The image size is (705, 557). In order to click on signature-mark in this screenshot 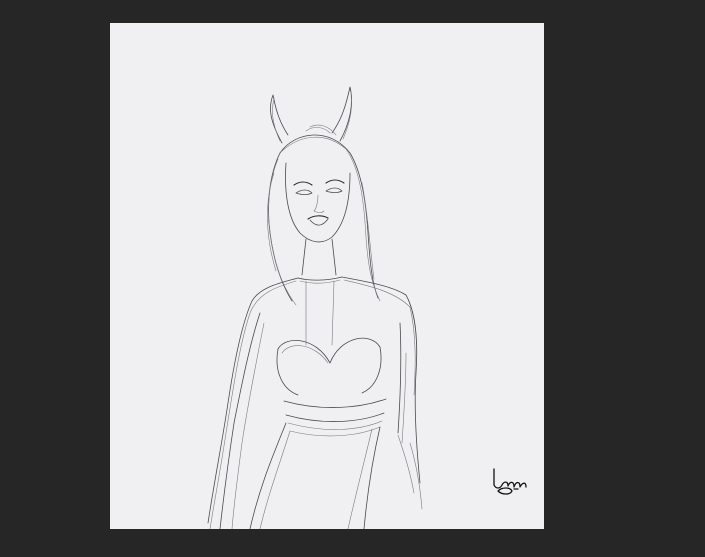, I will do `click(510, 481)`.